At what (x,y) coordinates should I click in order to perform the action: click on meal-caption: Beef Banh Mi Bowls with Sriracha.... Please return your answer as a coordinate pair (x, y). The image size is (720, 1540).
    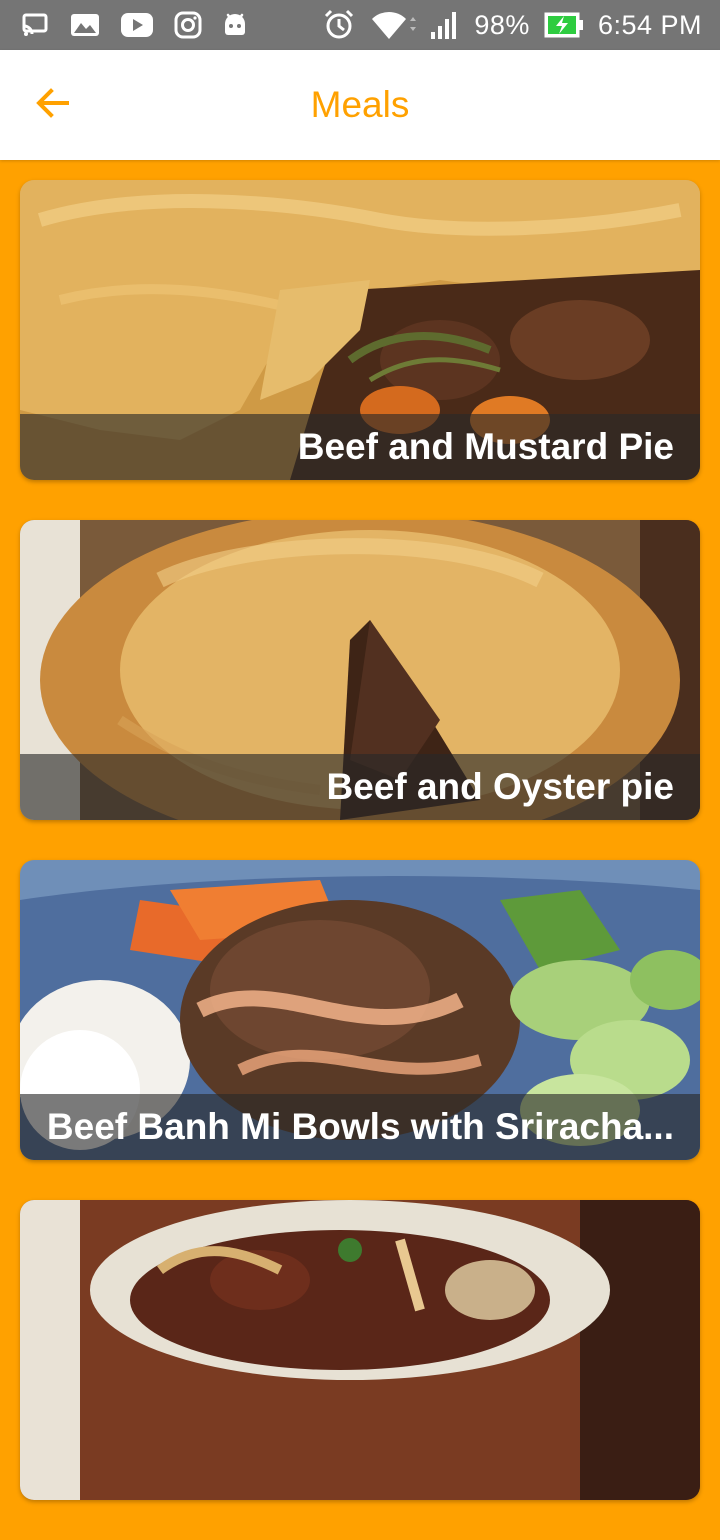
    Looking at the image, I should click on (360, 1127).